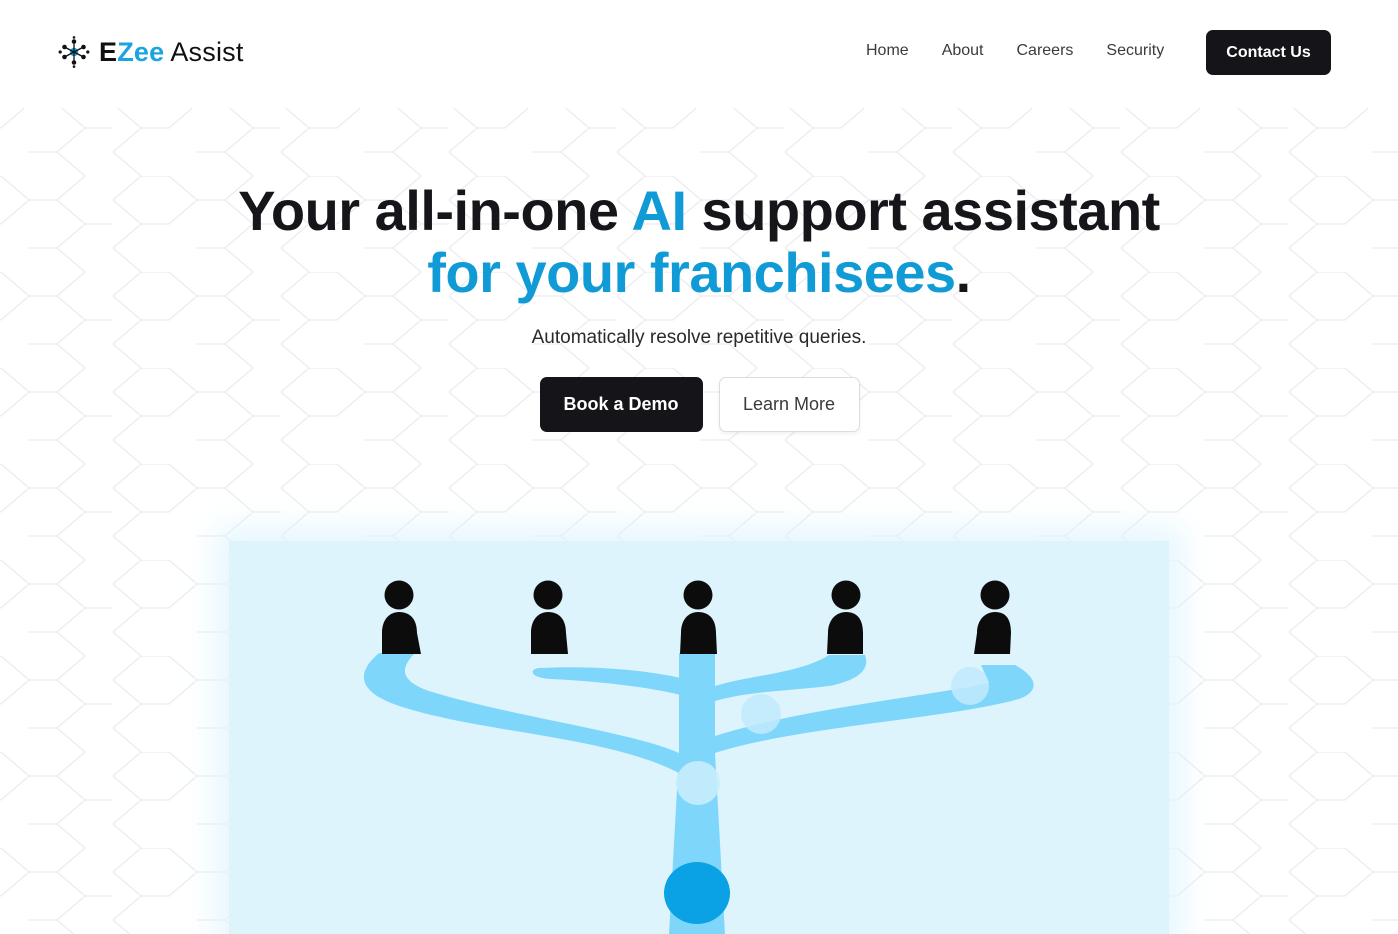 This screenshot has height=934, width=1398. What do you see at coordinates (1268, 52) in the screenshot?
I see `contact-us-button: Contact Us` at bounding box center [1268, 52].